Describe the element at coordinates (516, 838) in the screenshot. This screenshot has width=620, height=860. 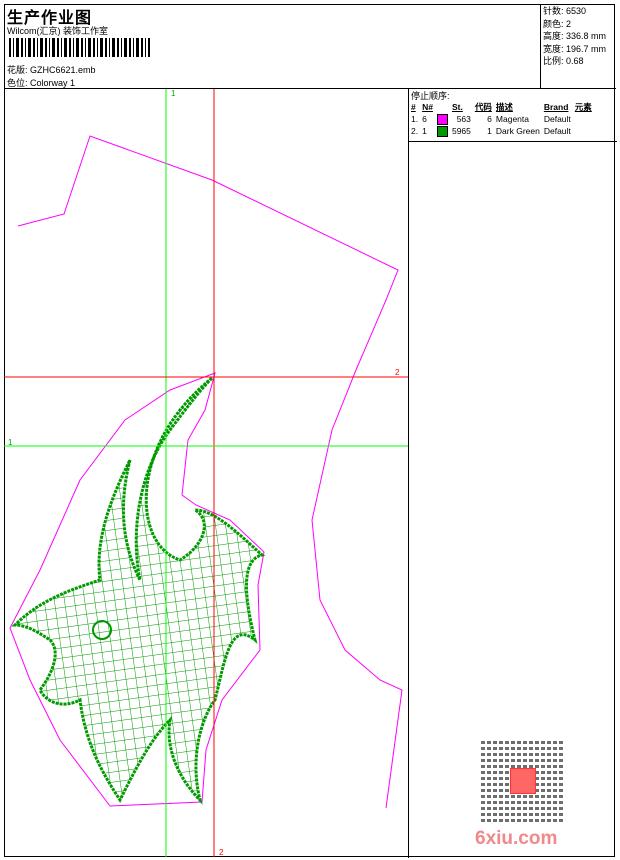
I see `watermark: 6xiu.com` at that location.